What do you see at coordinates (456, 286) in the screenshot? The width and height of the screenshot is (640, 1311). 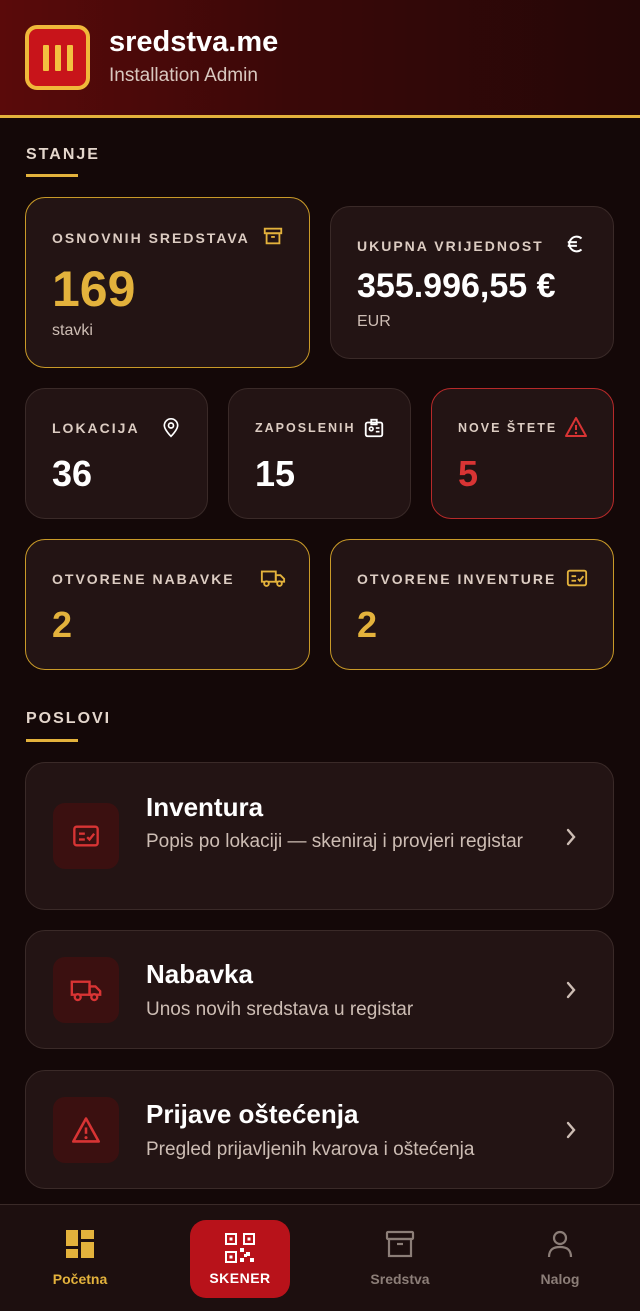 I see `stat-value: 355.996,55 €` at bounding box center [456, 286].